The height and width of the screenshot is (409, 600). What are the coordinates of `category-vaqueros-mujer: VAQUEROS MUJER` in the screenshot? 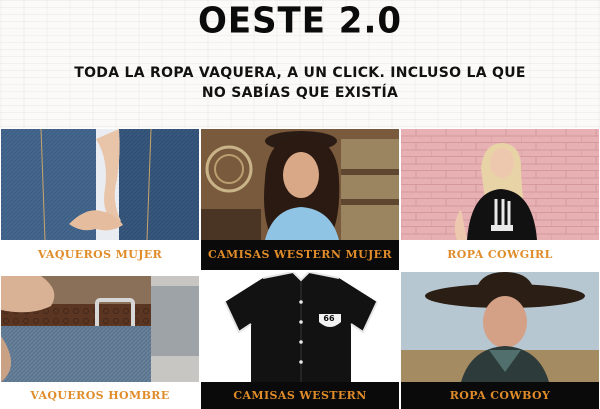 It's located at (100, 199).